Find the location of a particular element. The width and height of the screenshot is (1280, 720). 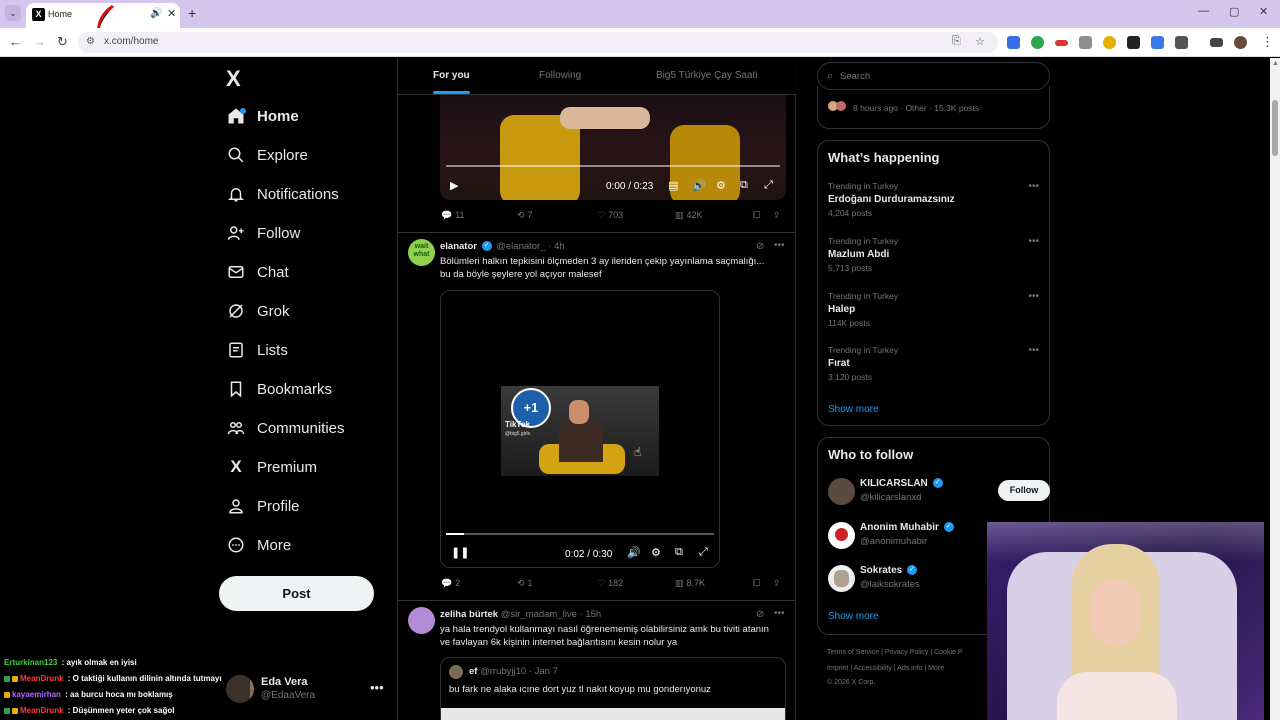

page-scrollbar: ▲ is located at coordinates (1275, 389).